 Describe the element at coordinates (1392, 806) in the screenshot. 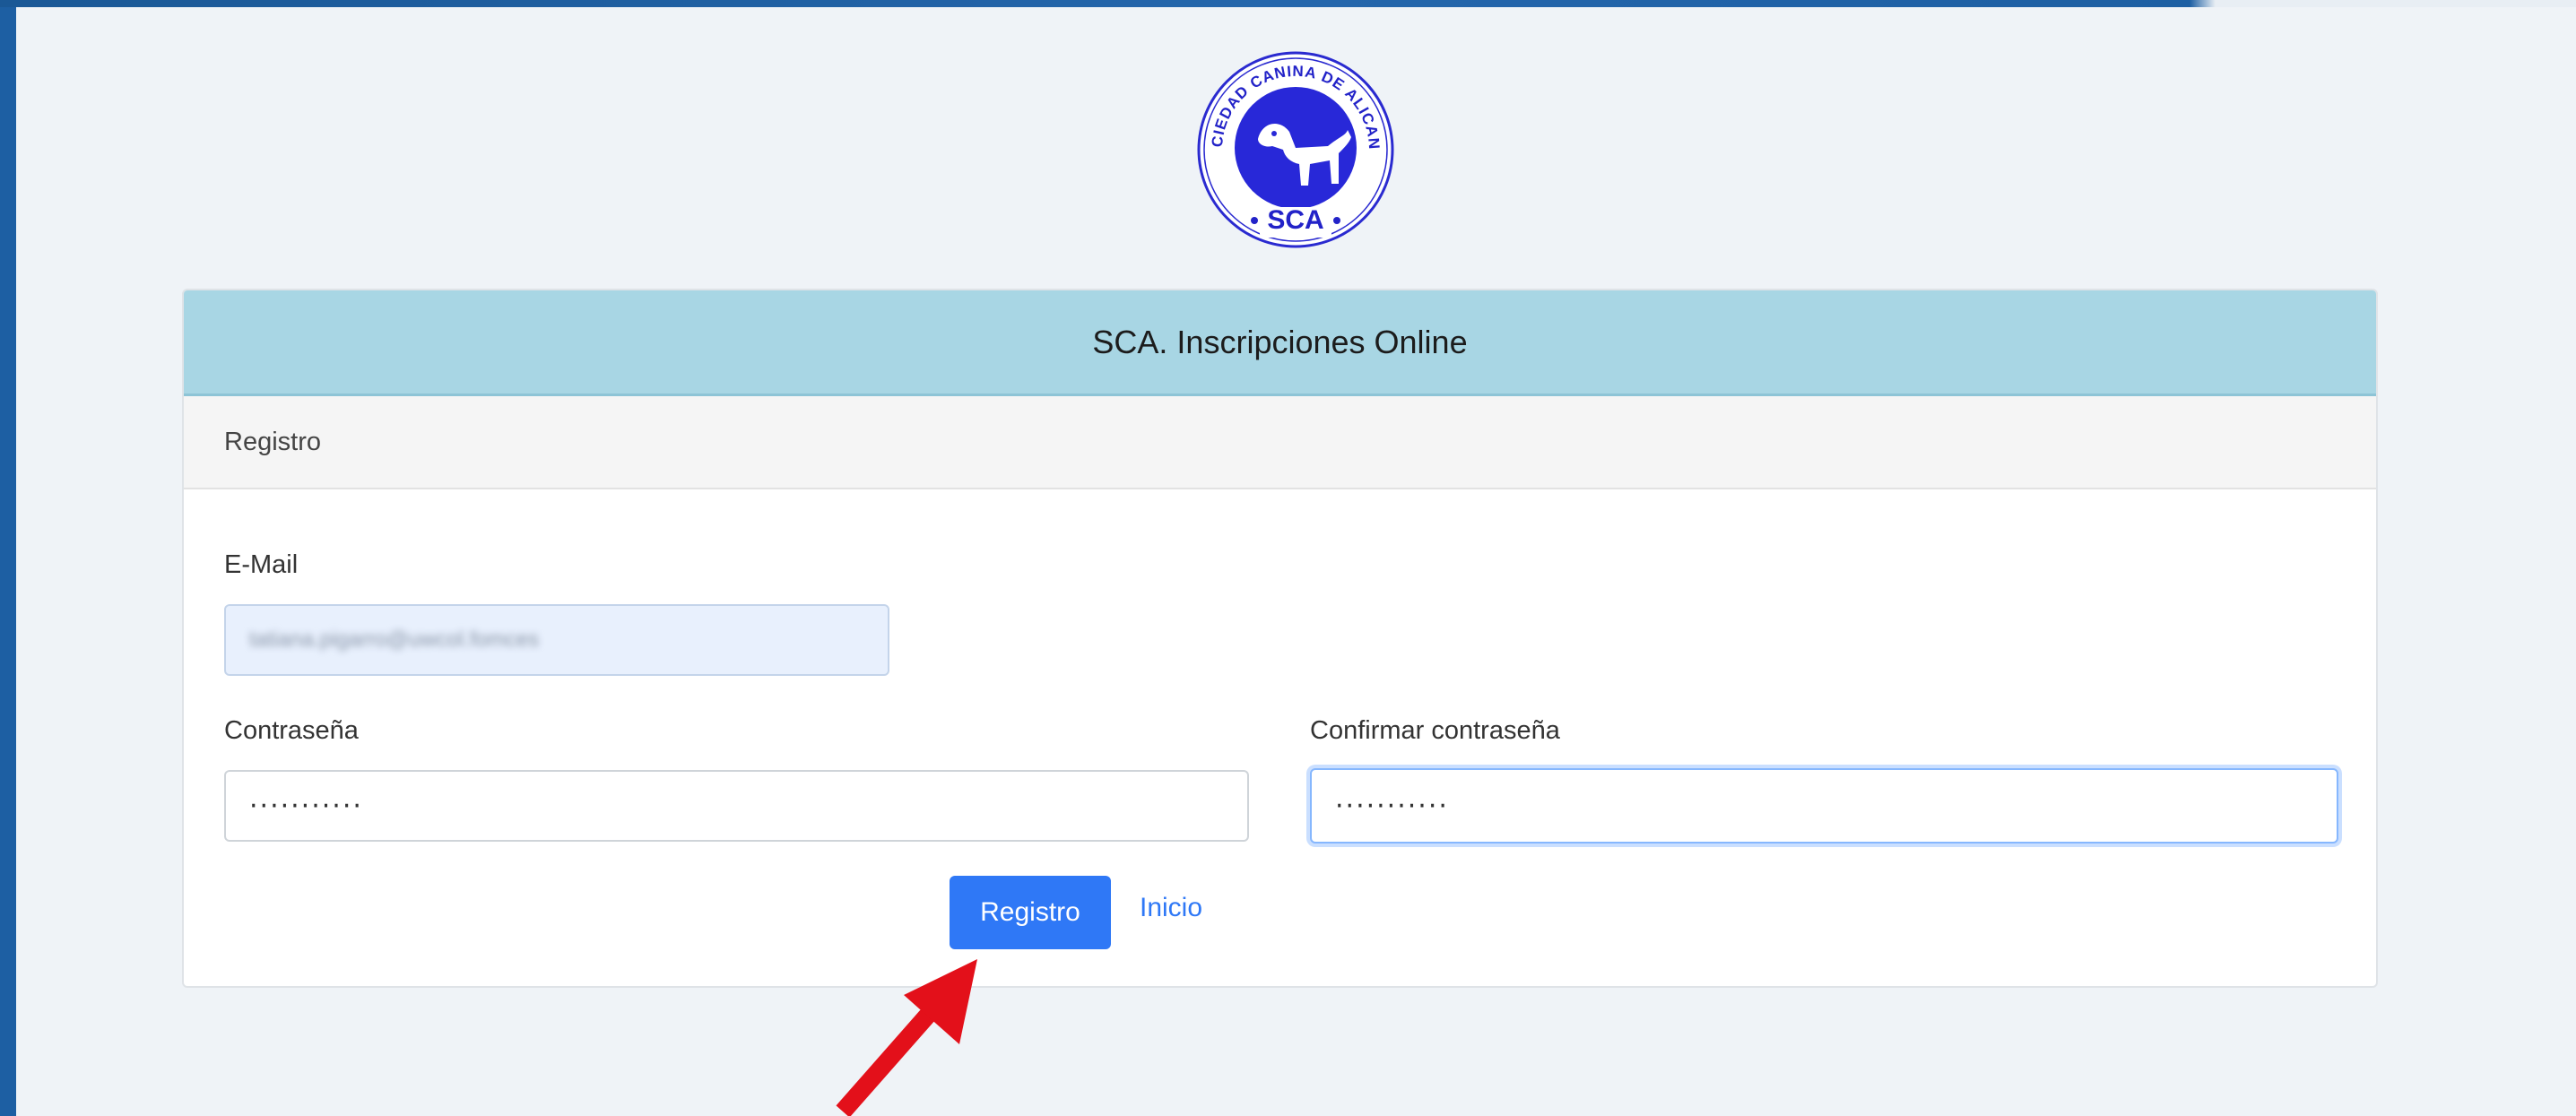

I see `confirm-password-value: ···········` at that location.